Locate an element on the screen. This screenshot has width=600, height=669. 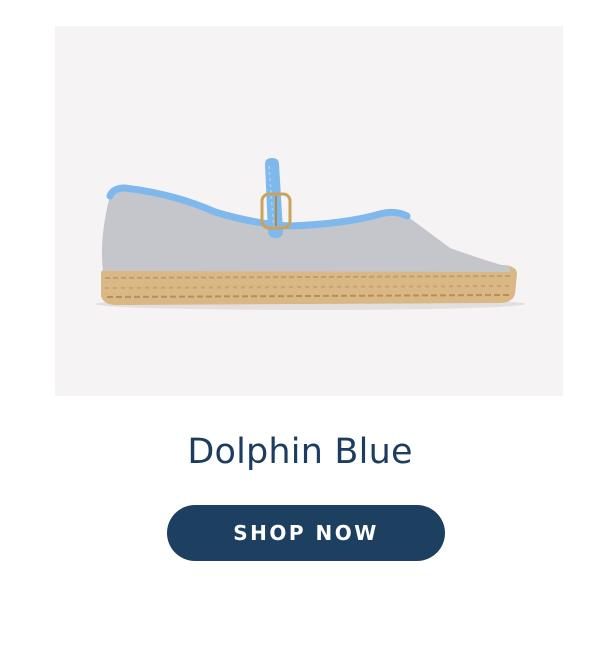
shop-now-button: SHOP NOW is located at coordinates (306, 533).